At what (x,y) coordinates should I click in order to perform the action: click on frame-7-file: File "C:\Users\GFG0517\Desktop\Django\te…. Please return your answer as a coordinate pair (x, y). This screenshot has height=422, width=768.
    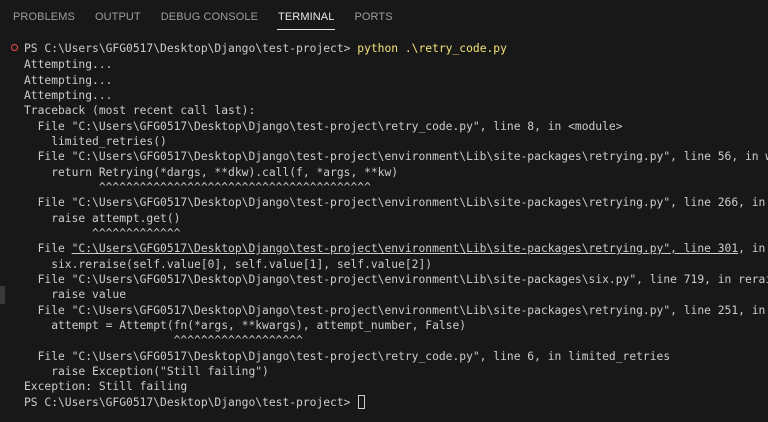
    Looking at the image, I should click on (347, 356).